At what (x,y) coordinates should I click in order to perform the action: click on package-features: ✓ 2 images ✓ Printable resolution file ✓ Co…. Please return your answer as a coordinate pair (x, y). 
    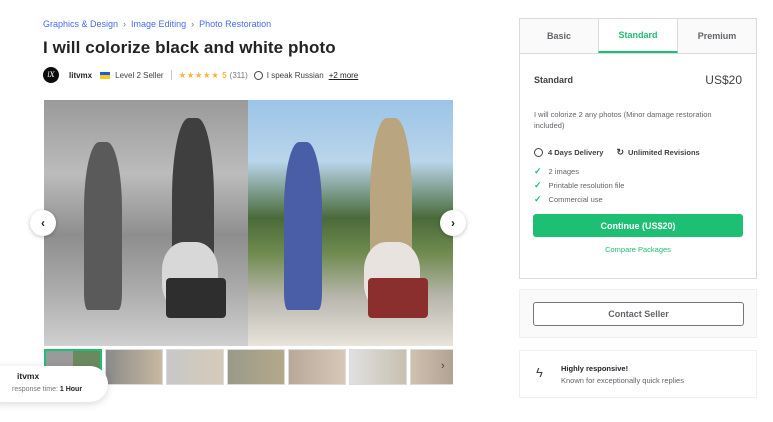
    Looking at the image, I should click on (638, 185).